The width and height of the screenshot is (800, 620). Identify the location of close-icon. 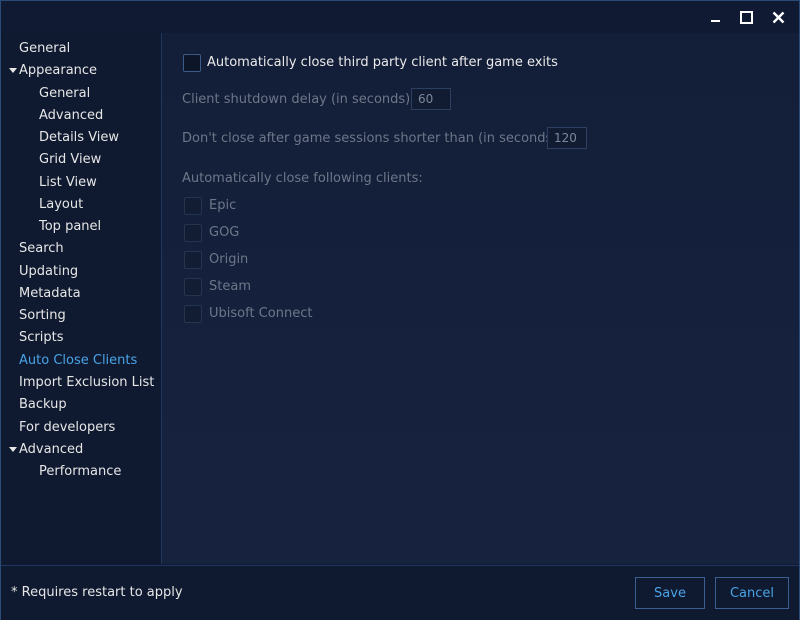
(778, 17).